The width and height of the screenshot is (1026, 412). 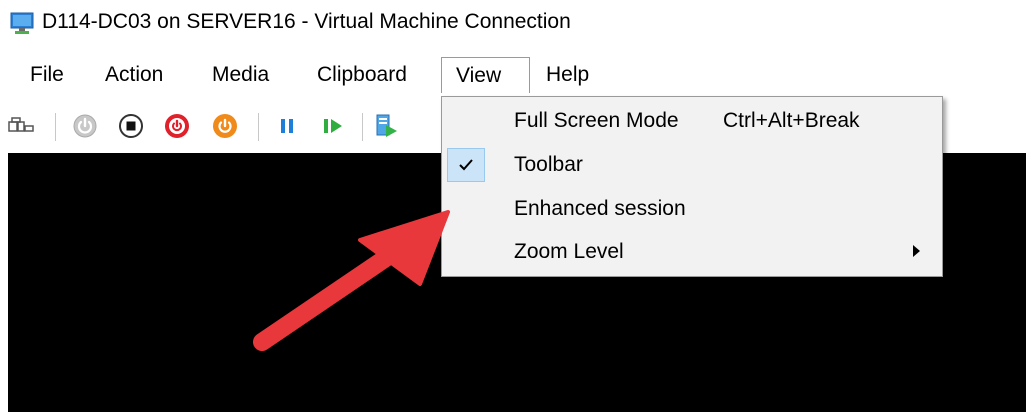 What do you see at coordinates (22, 23) in the screenshot?
I see `vm-connection-icon` at bounding box center [22, 23].